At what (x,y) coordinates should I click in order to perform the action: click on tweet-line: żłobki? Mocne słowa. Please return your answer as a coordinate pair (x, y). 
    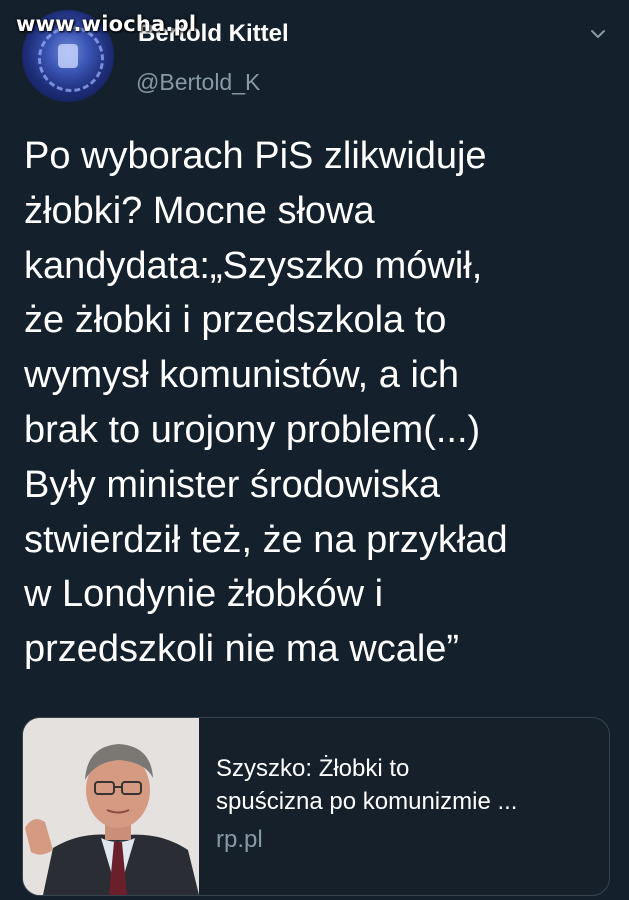
    Looking at the image, I should click on (199, 210).